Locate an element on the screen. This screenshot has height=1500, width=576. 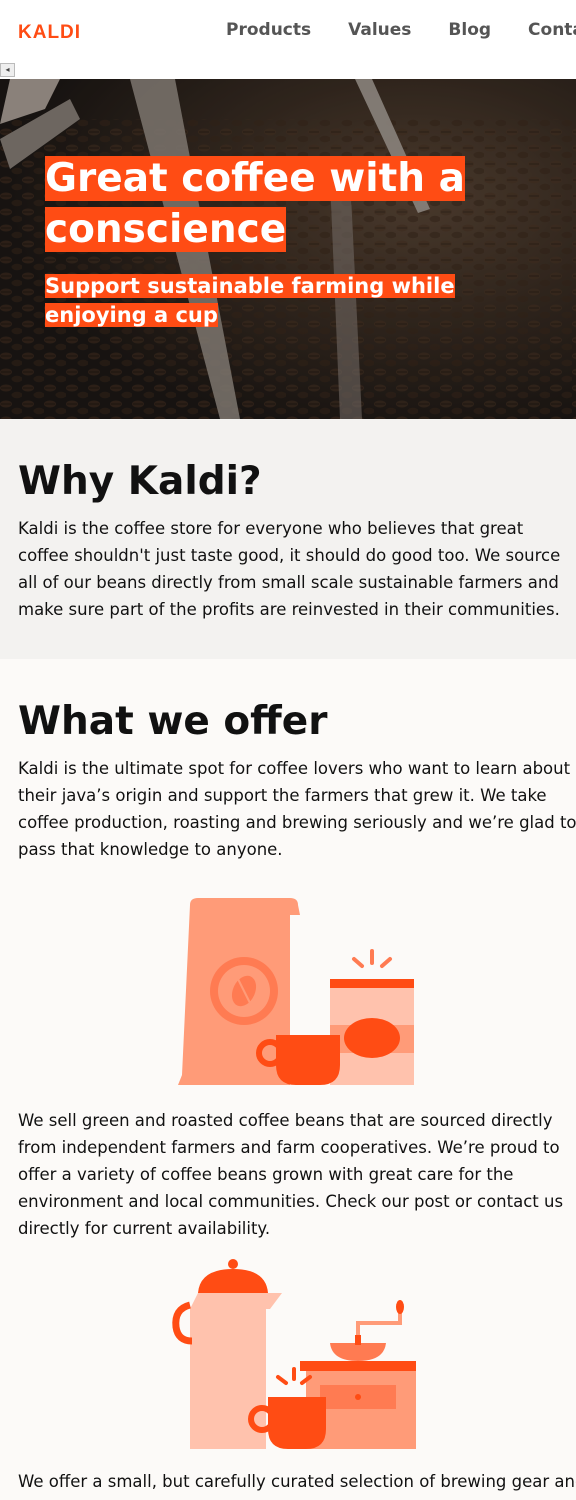
why-heading: Why Kaldi? is located at coordinates (140, 481).